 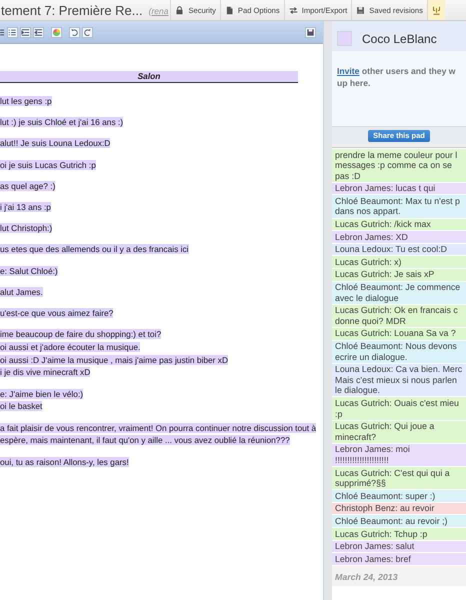 I want to click on chat-message: Lucas Gutrich: Ouais c'est mieu :p, so click(x=399, y=409).